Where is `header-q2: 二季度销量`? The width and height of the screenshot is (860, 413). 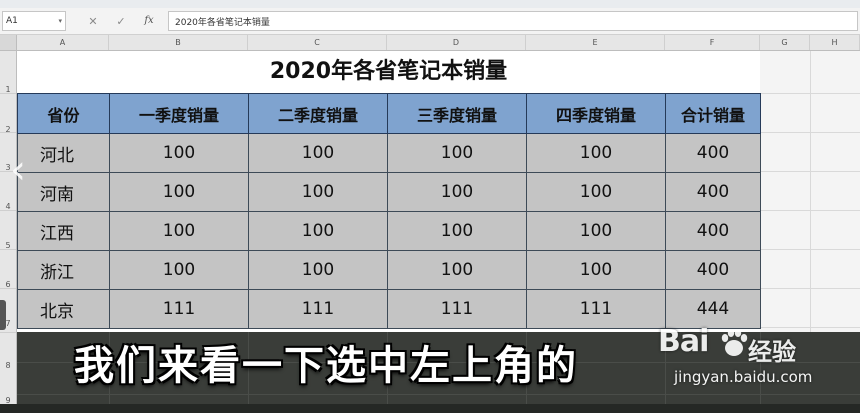 header-q2: 二季度销量 is located at coordinates (318, 113).